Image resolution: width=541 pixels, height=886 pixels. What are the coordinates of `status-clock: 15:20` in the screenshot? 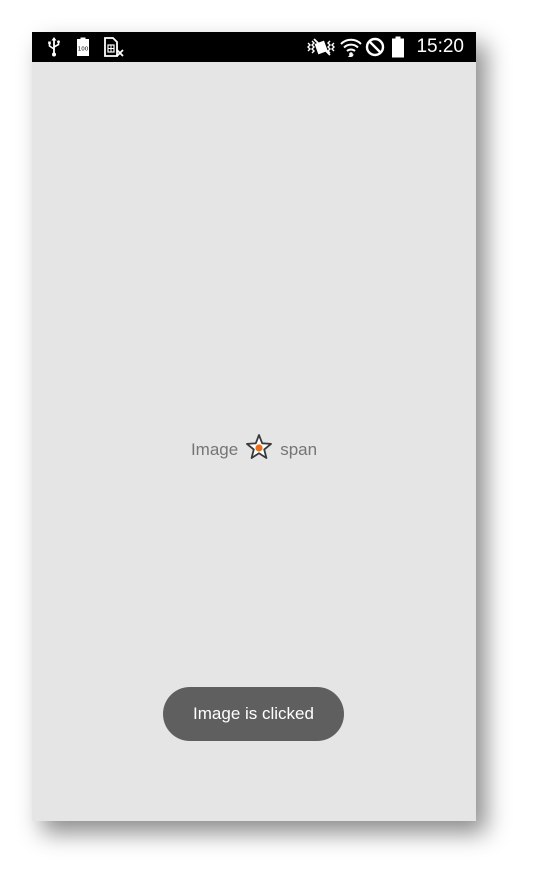 It's located at (440, 46).